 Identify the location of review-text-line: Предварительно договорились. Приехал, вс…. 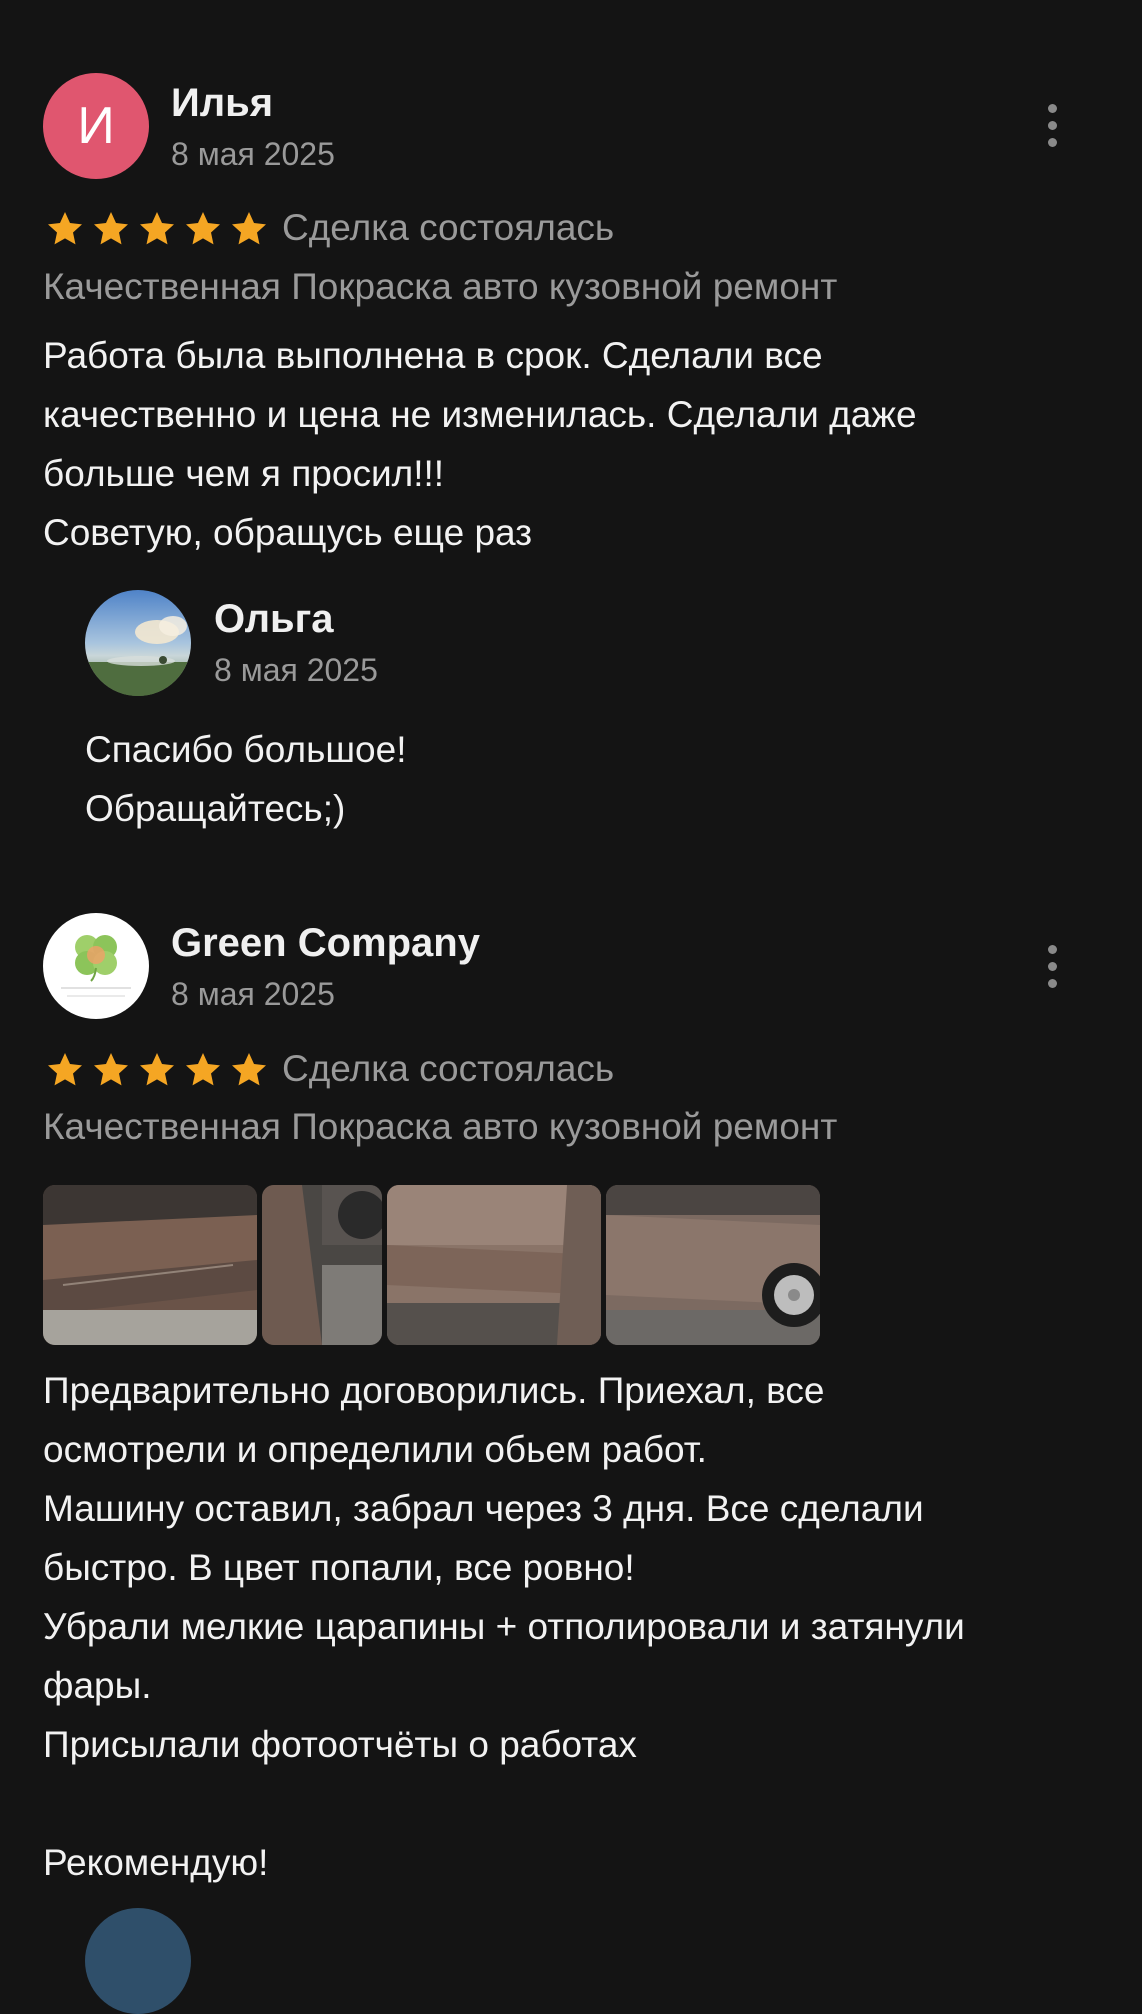
(434, 1390).